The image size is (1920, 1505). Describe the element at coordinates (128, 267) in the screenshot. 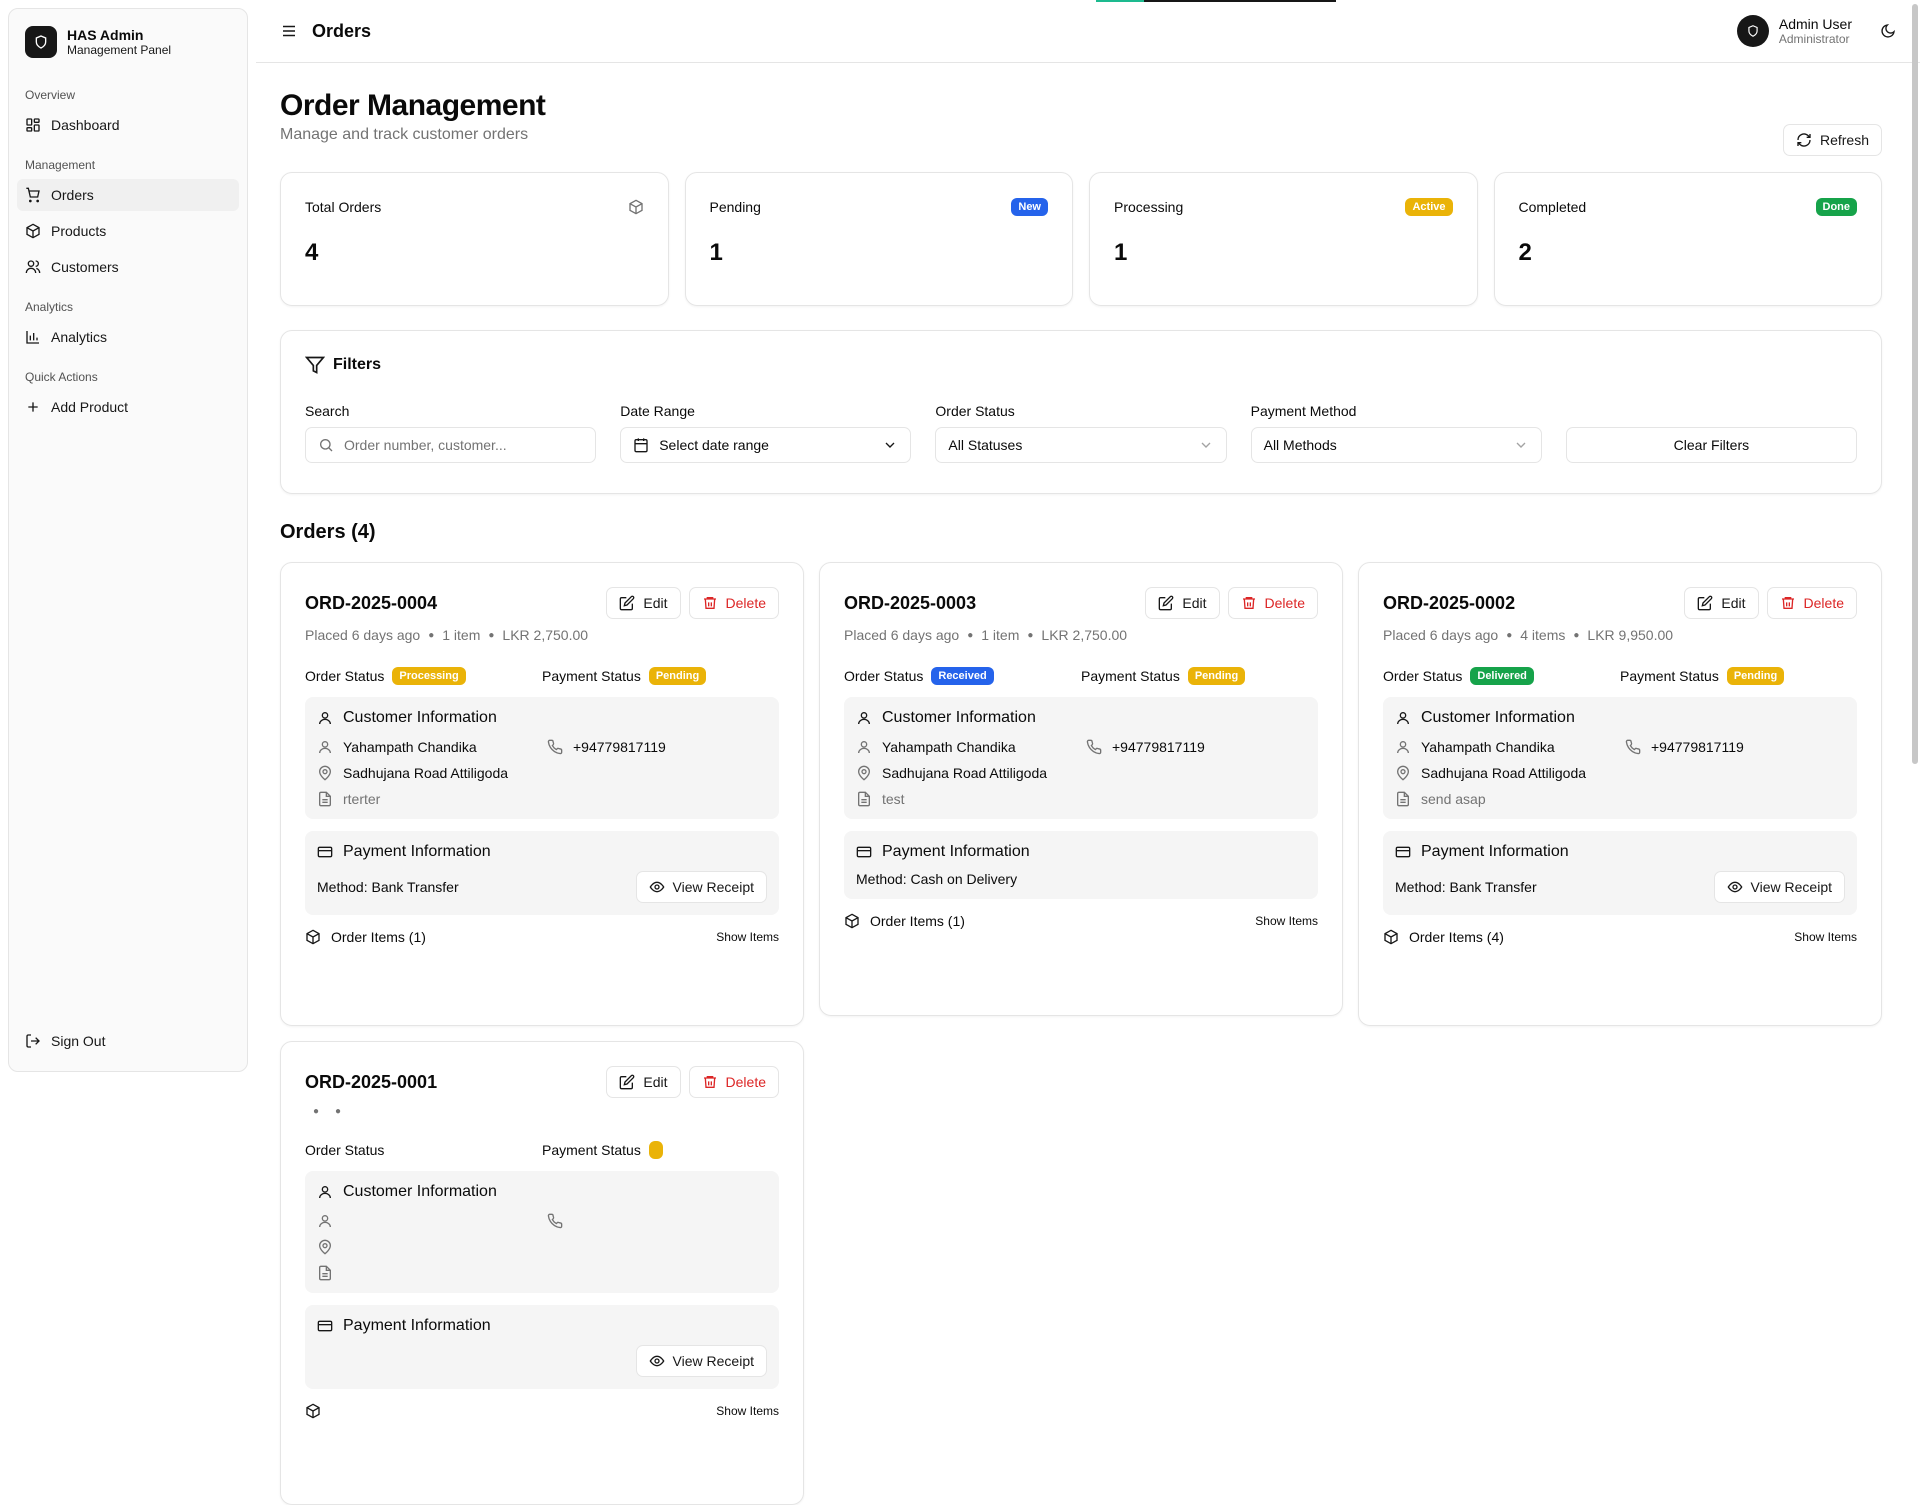

I see `sidebar-item-customers: Customers` at that location.